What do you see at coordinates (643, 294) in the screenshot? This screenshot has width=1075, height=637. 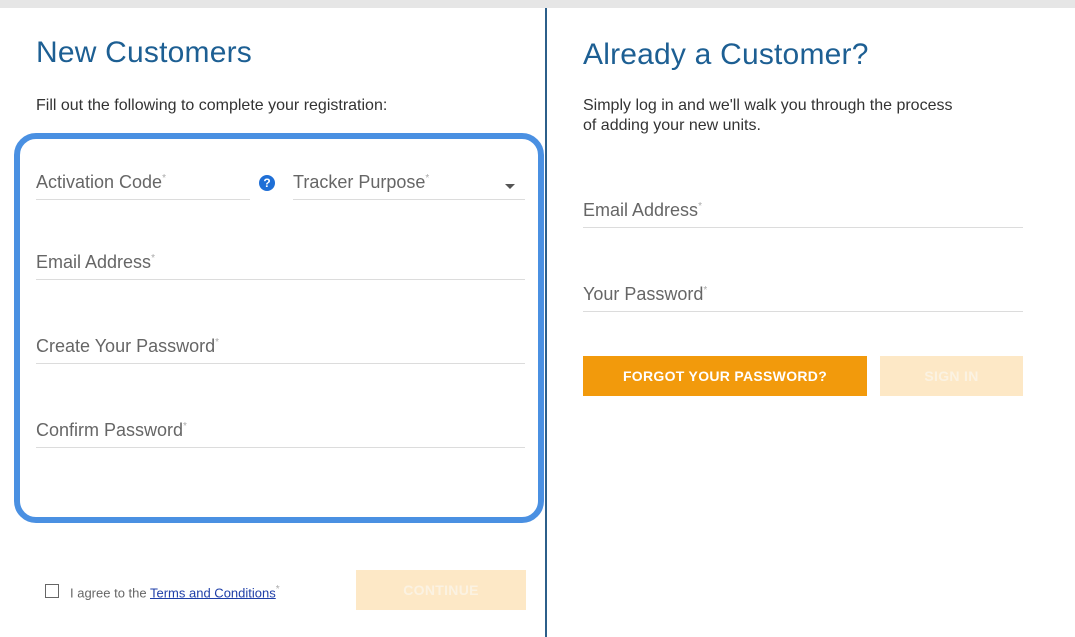 I see `login-password-label: Your Password` at bounding box center [643, 294].